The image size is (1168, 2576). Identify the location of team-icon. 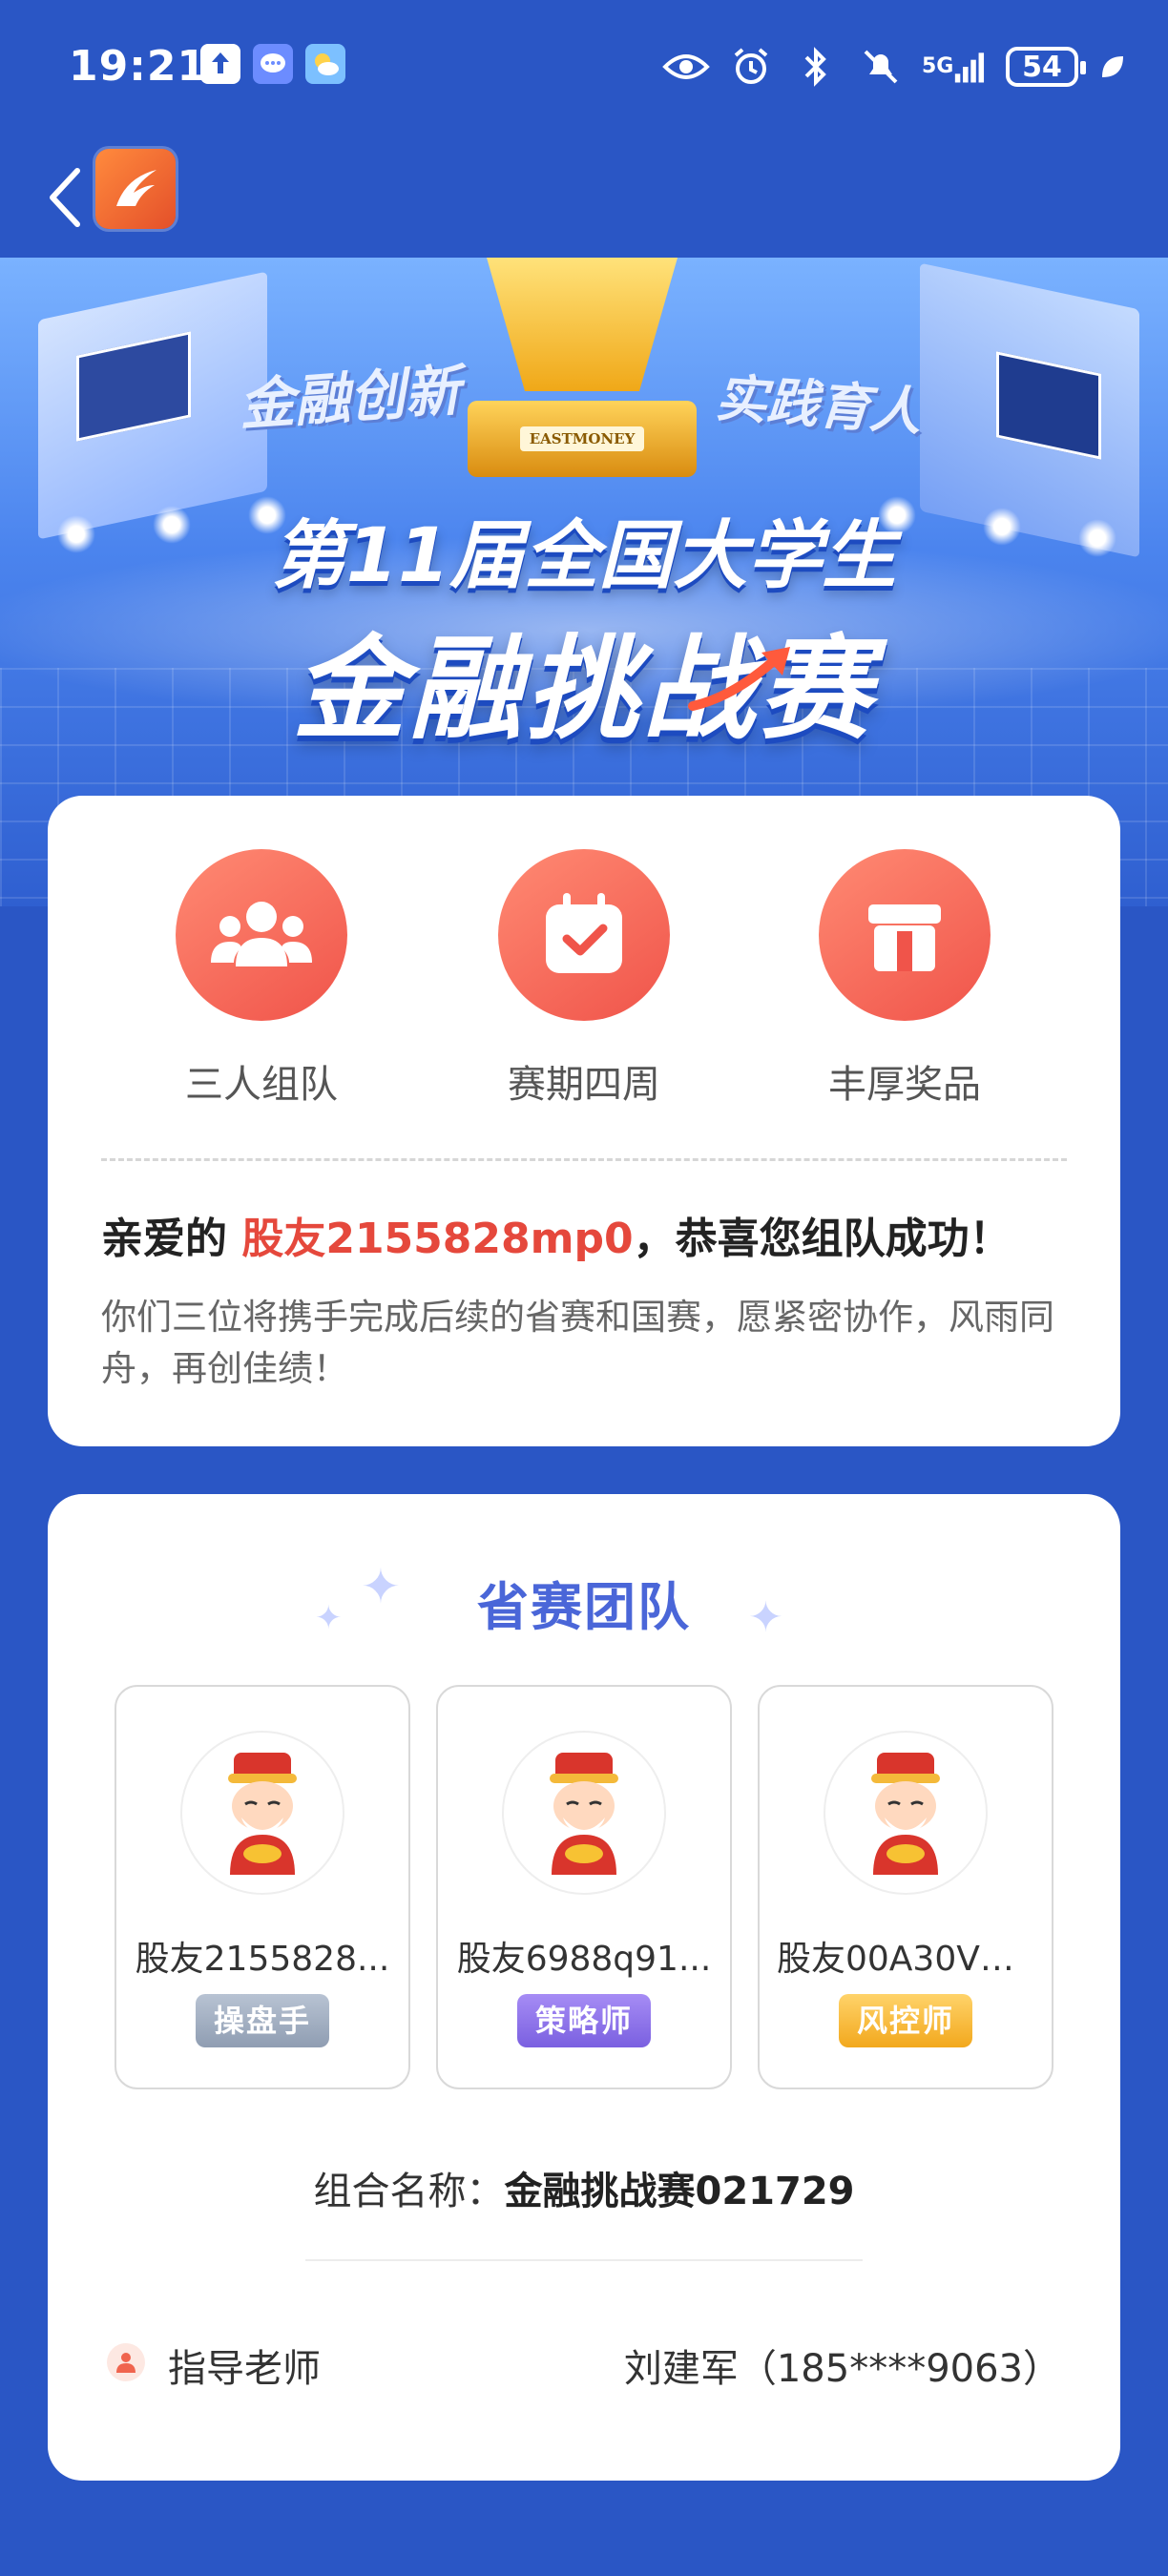
(262, 935).